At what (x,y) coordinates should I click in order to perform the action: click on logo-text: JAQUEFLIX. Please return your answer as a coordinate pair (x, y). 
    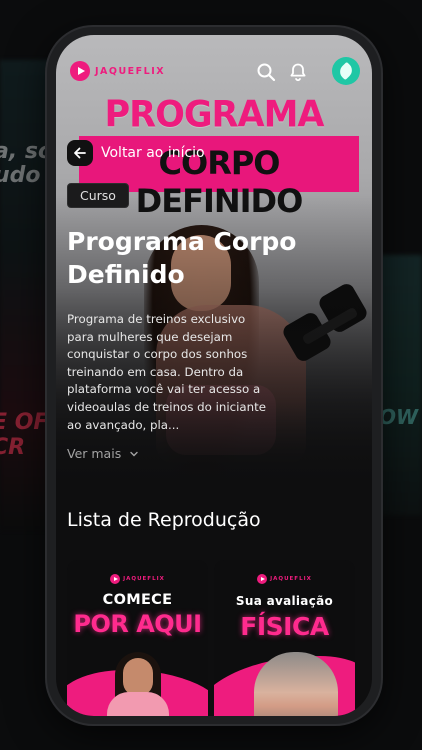
    Looking at the image, I should click on (130, 71).